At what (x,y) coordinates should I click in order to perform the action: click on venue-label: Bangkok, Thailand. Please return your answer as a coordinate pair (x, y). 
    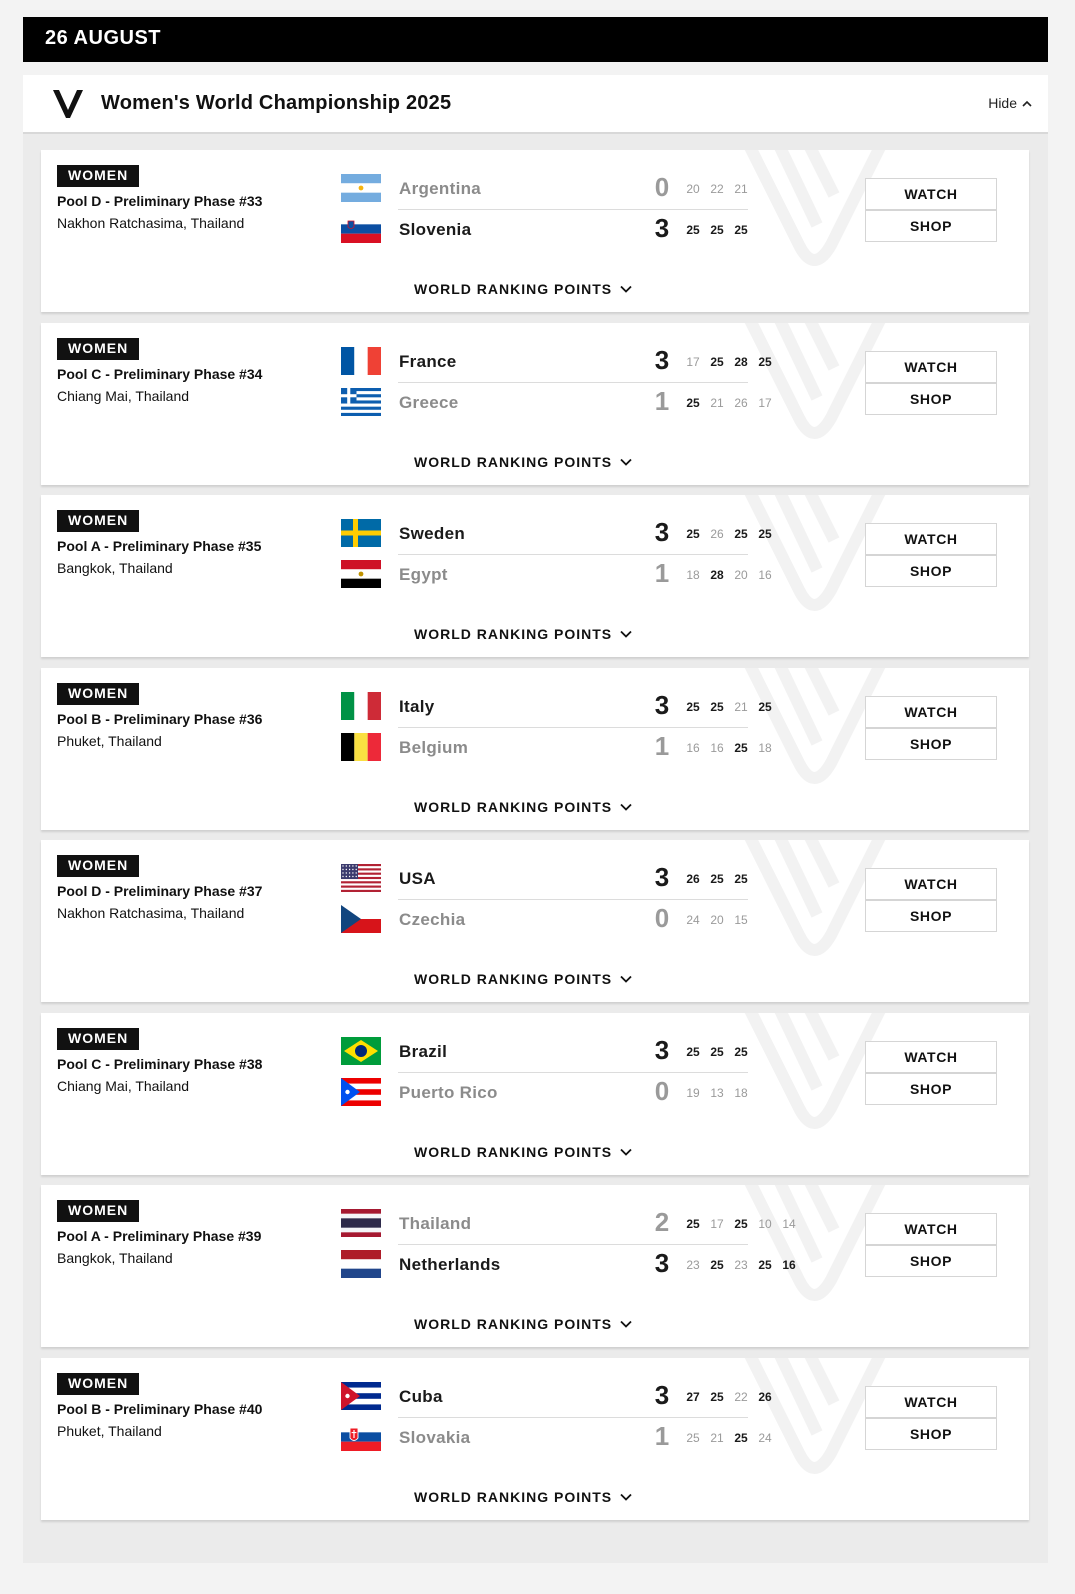
    Looking at the image, I should click on (115, 1258).